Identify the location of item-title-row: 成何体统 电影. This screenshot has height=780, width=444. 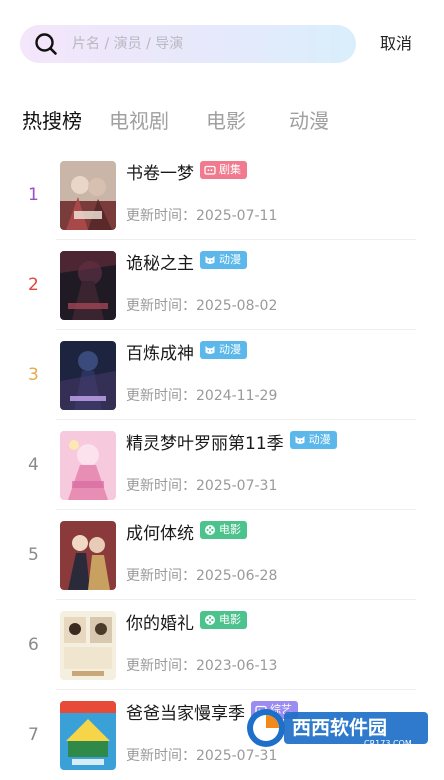
(186, 533).